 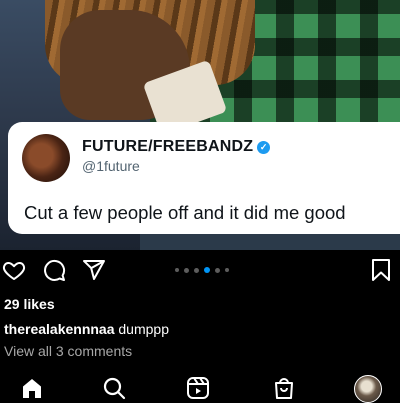 I want to click on bottom-nav, so click(x=200, y=387).